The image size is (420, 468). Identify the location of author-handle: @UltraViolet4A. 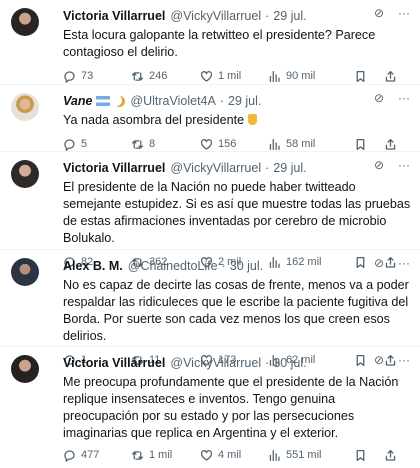
(172, 101).